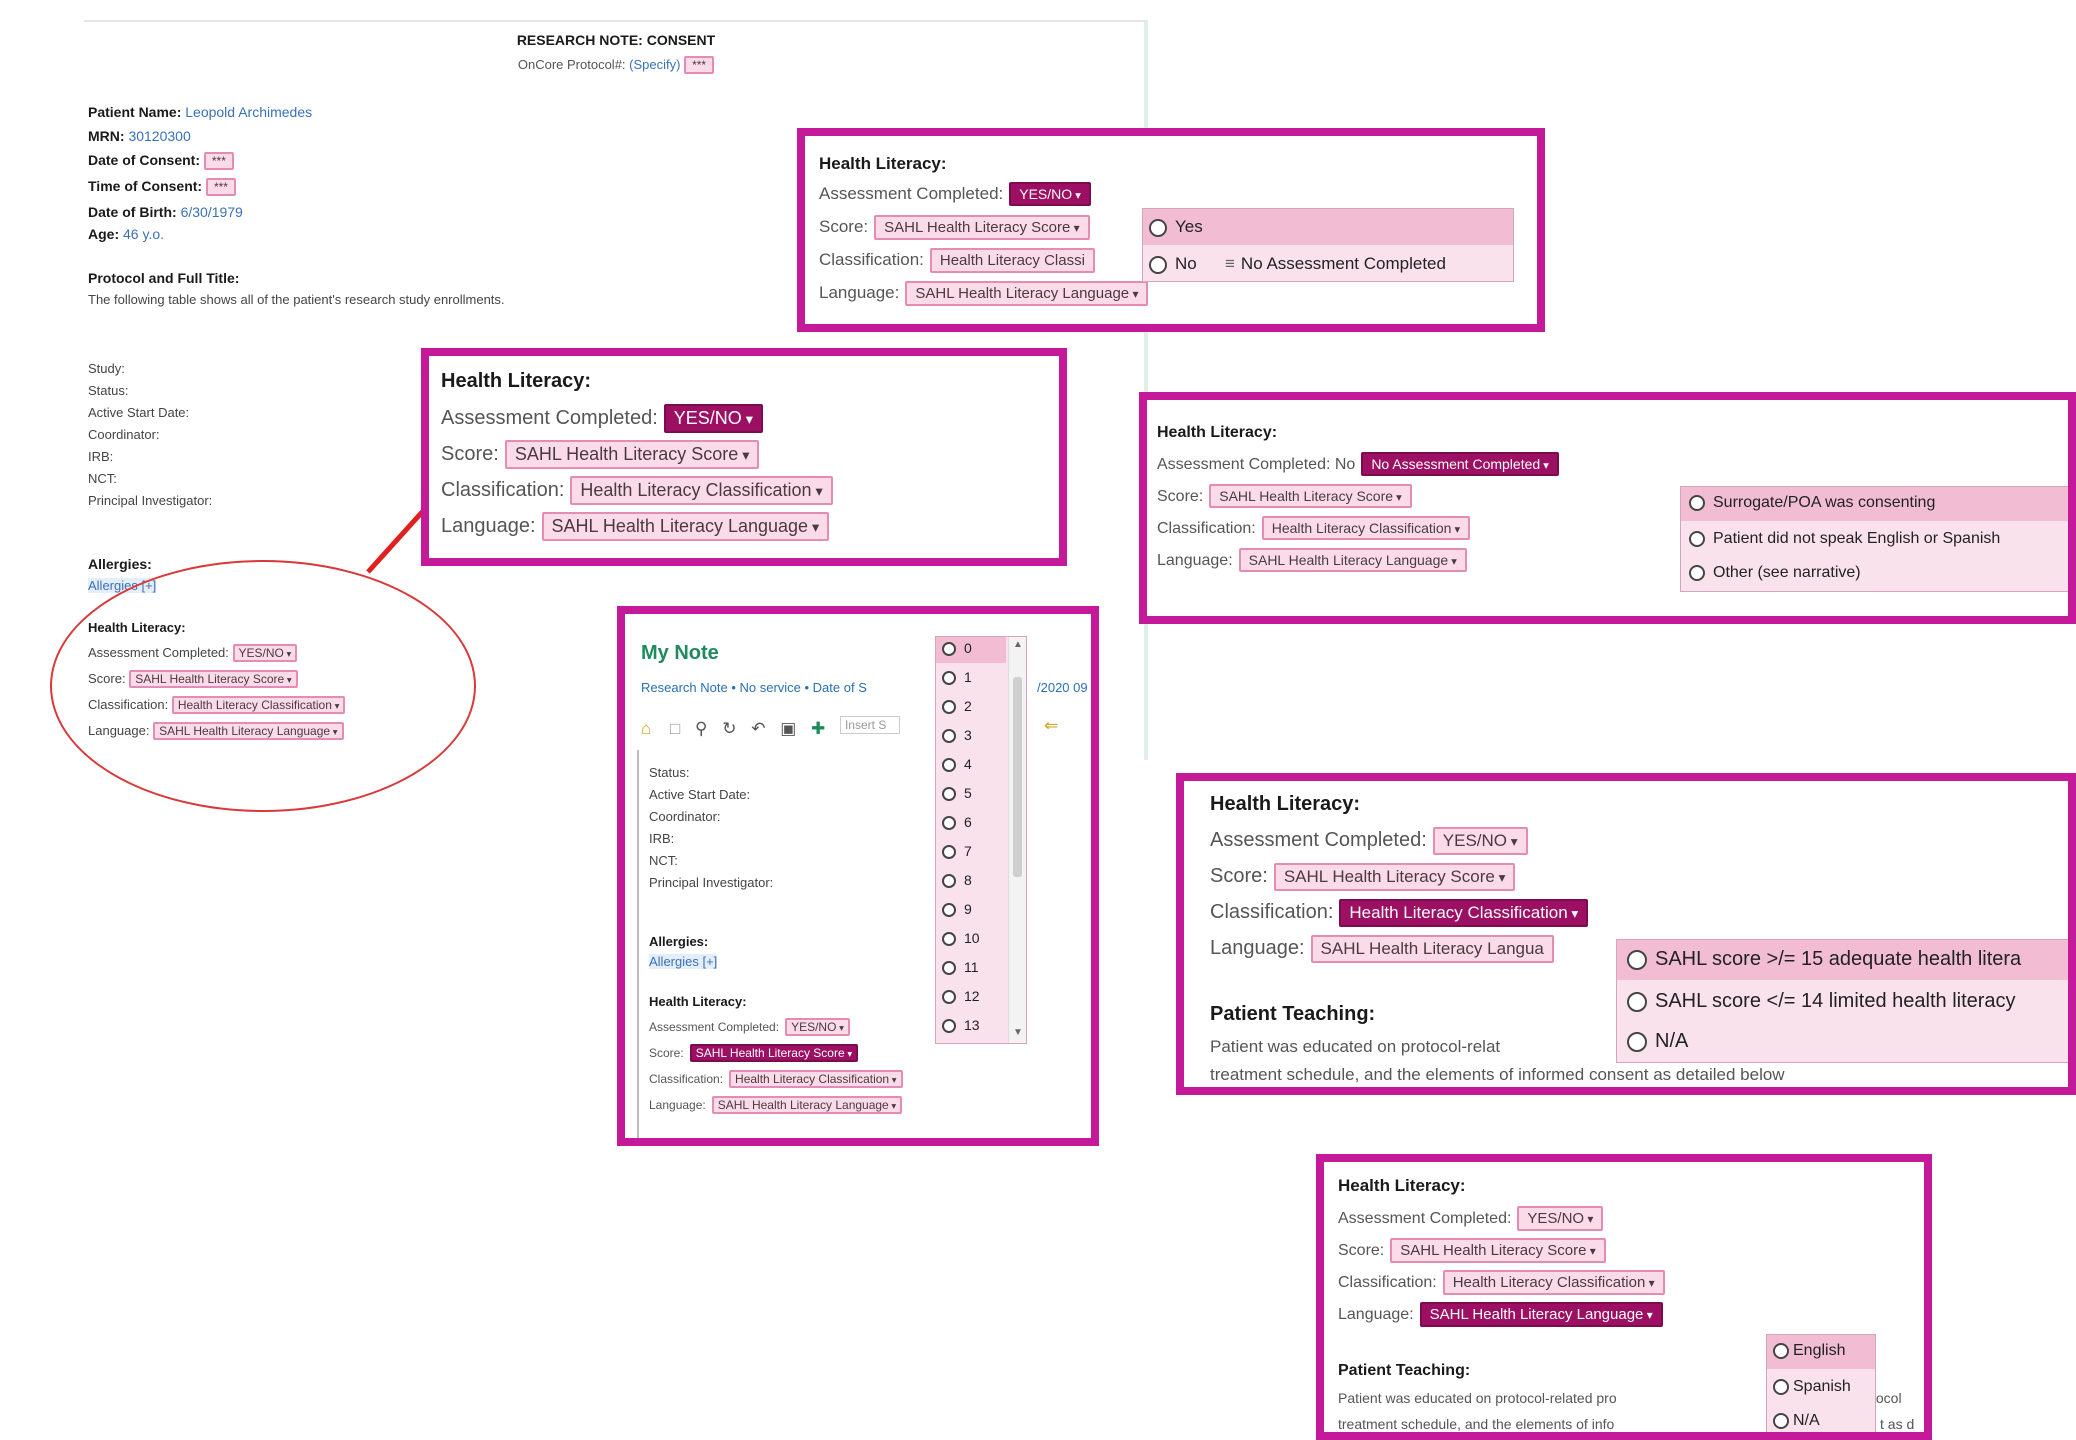 The width and height of the screenshot is (2076, 1440). What do you see at coordinates (1018, 1032) in the screenshot?
I see `scroll-down-icon: ▼` at bounding box center [1018, 1032].